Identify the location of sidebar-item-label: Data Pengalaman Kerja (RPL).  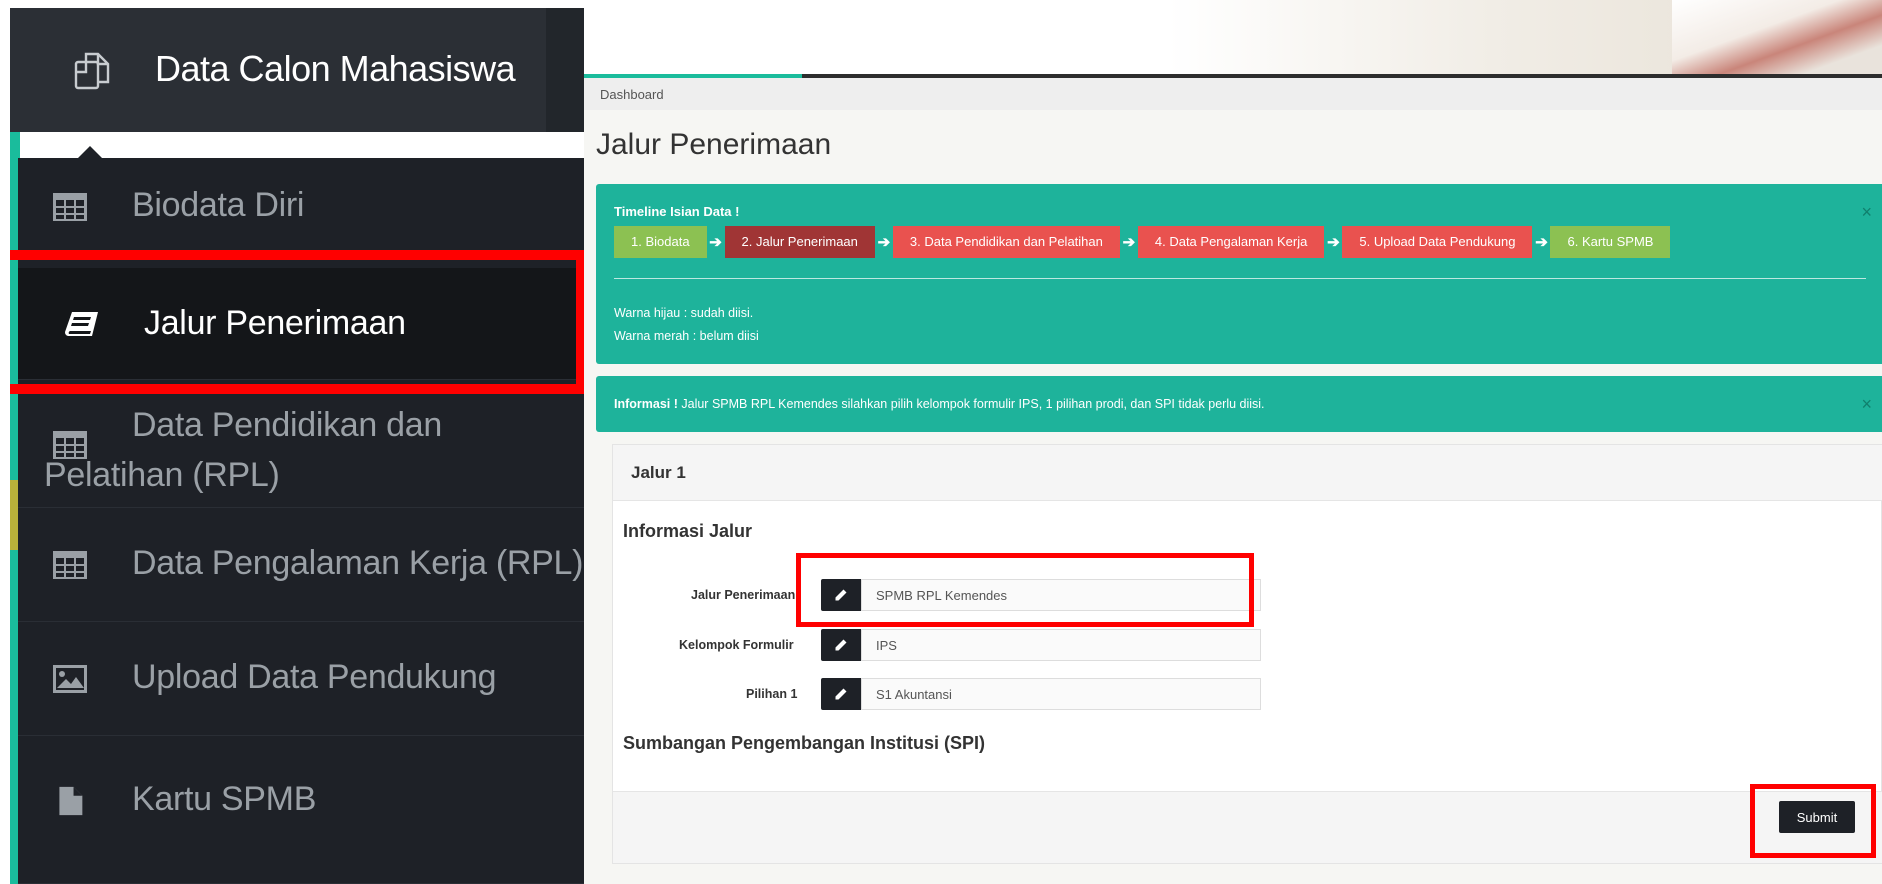
(358, 563).